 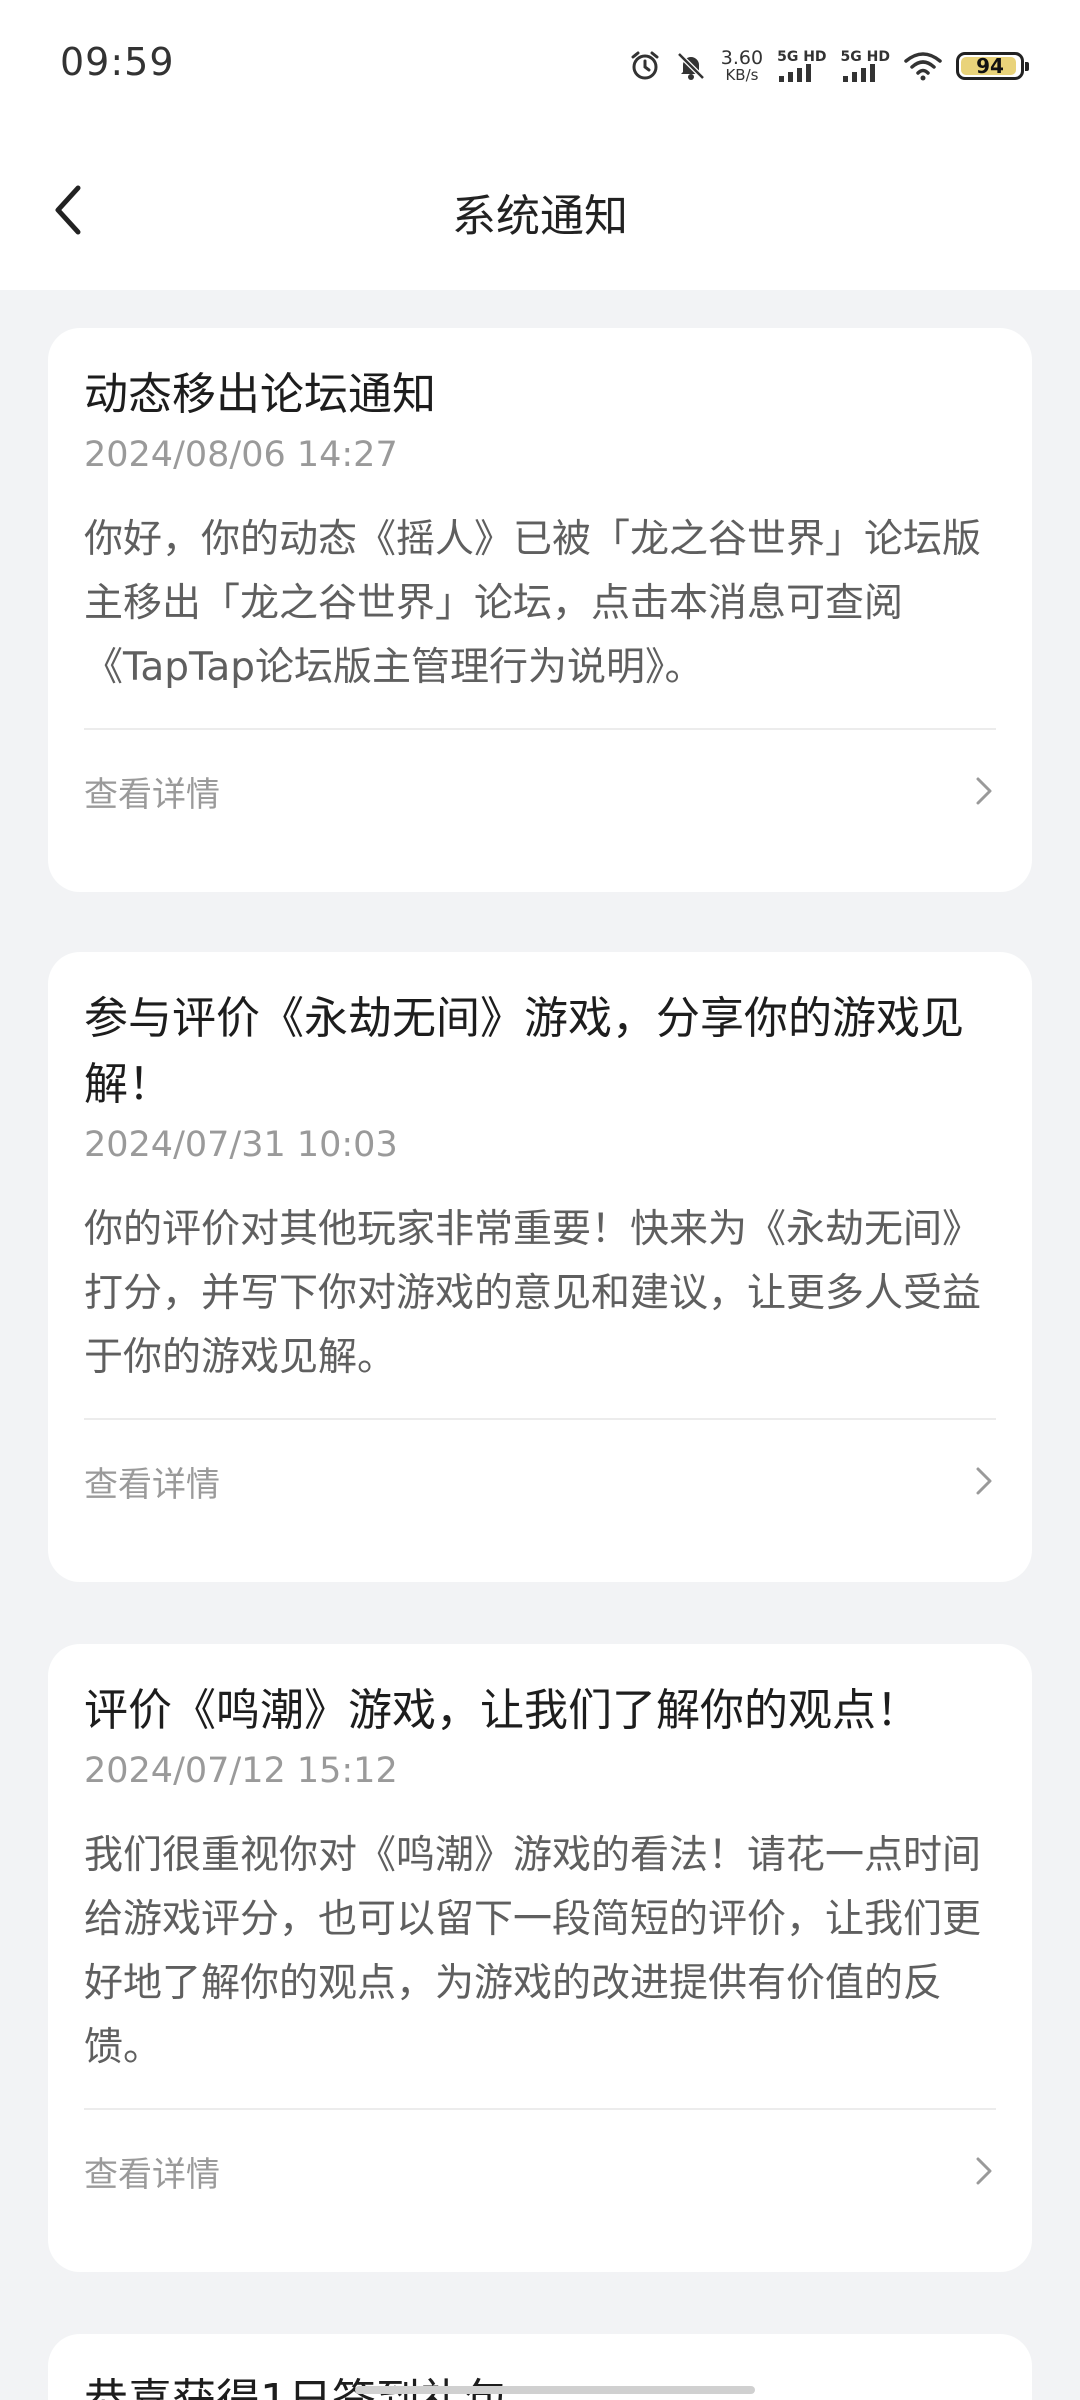 I want to click on header: 系统通知, so click(x=540, y=210).